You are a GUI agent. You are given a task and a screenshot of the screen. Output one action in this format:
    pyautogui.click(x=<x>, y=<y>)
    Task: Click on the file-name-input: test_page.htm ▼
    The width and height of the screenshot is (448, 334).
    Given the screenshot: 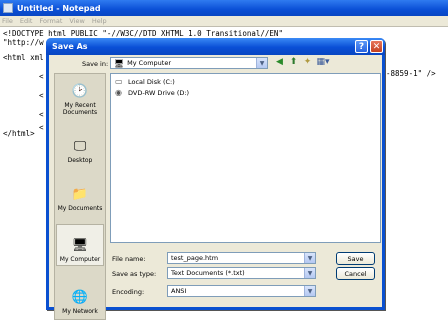 What is the action you would take?
    pyautogui.click(x=241, y=258)
    